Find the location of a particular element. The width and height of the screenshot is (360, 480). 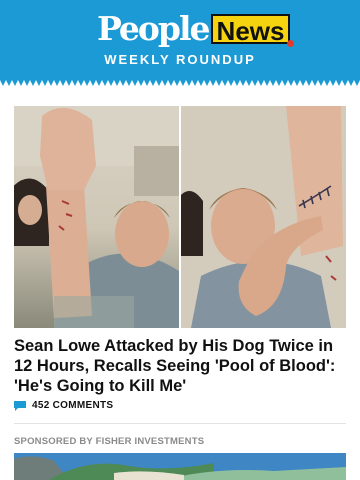

header-zigzag-border is located at coordinates (180, 84).